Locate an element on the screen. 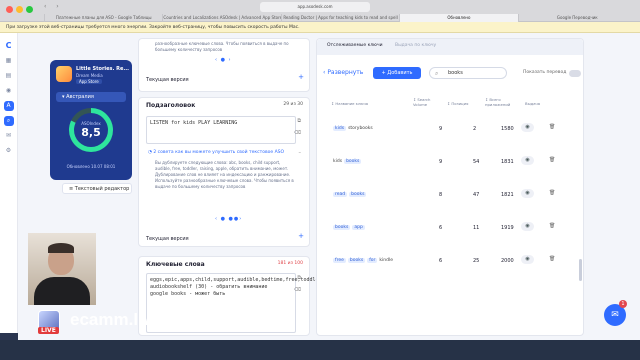 This screenshot has height=360, width=640. col-header-position: ↕ Позиция is located at coordinates (457, 103).